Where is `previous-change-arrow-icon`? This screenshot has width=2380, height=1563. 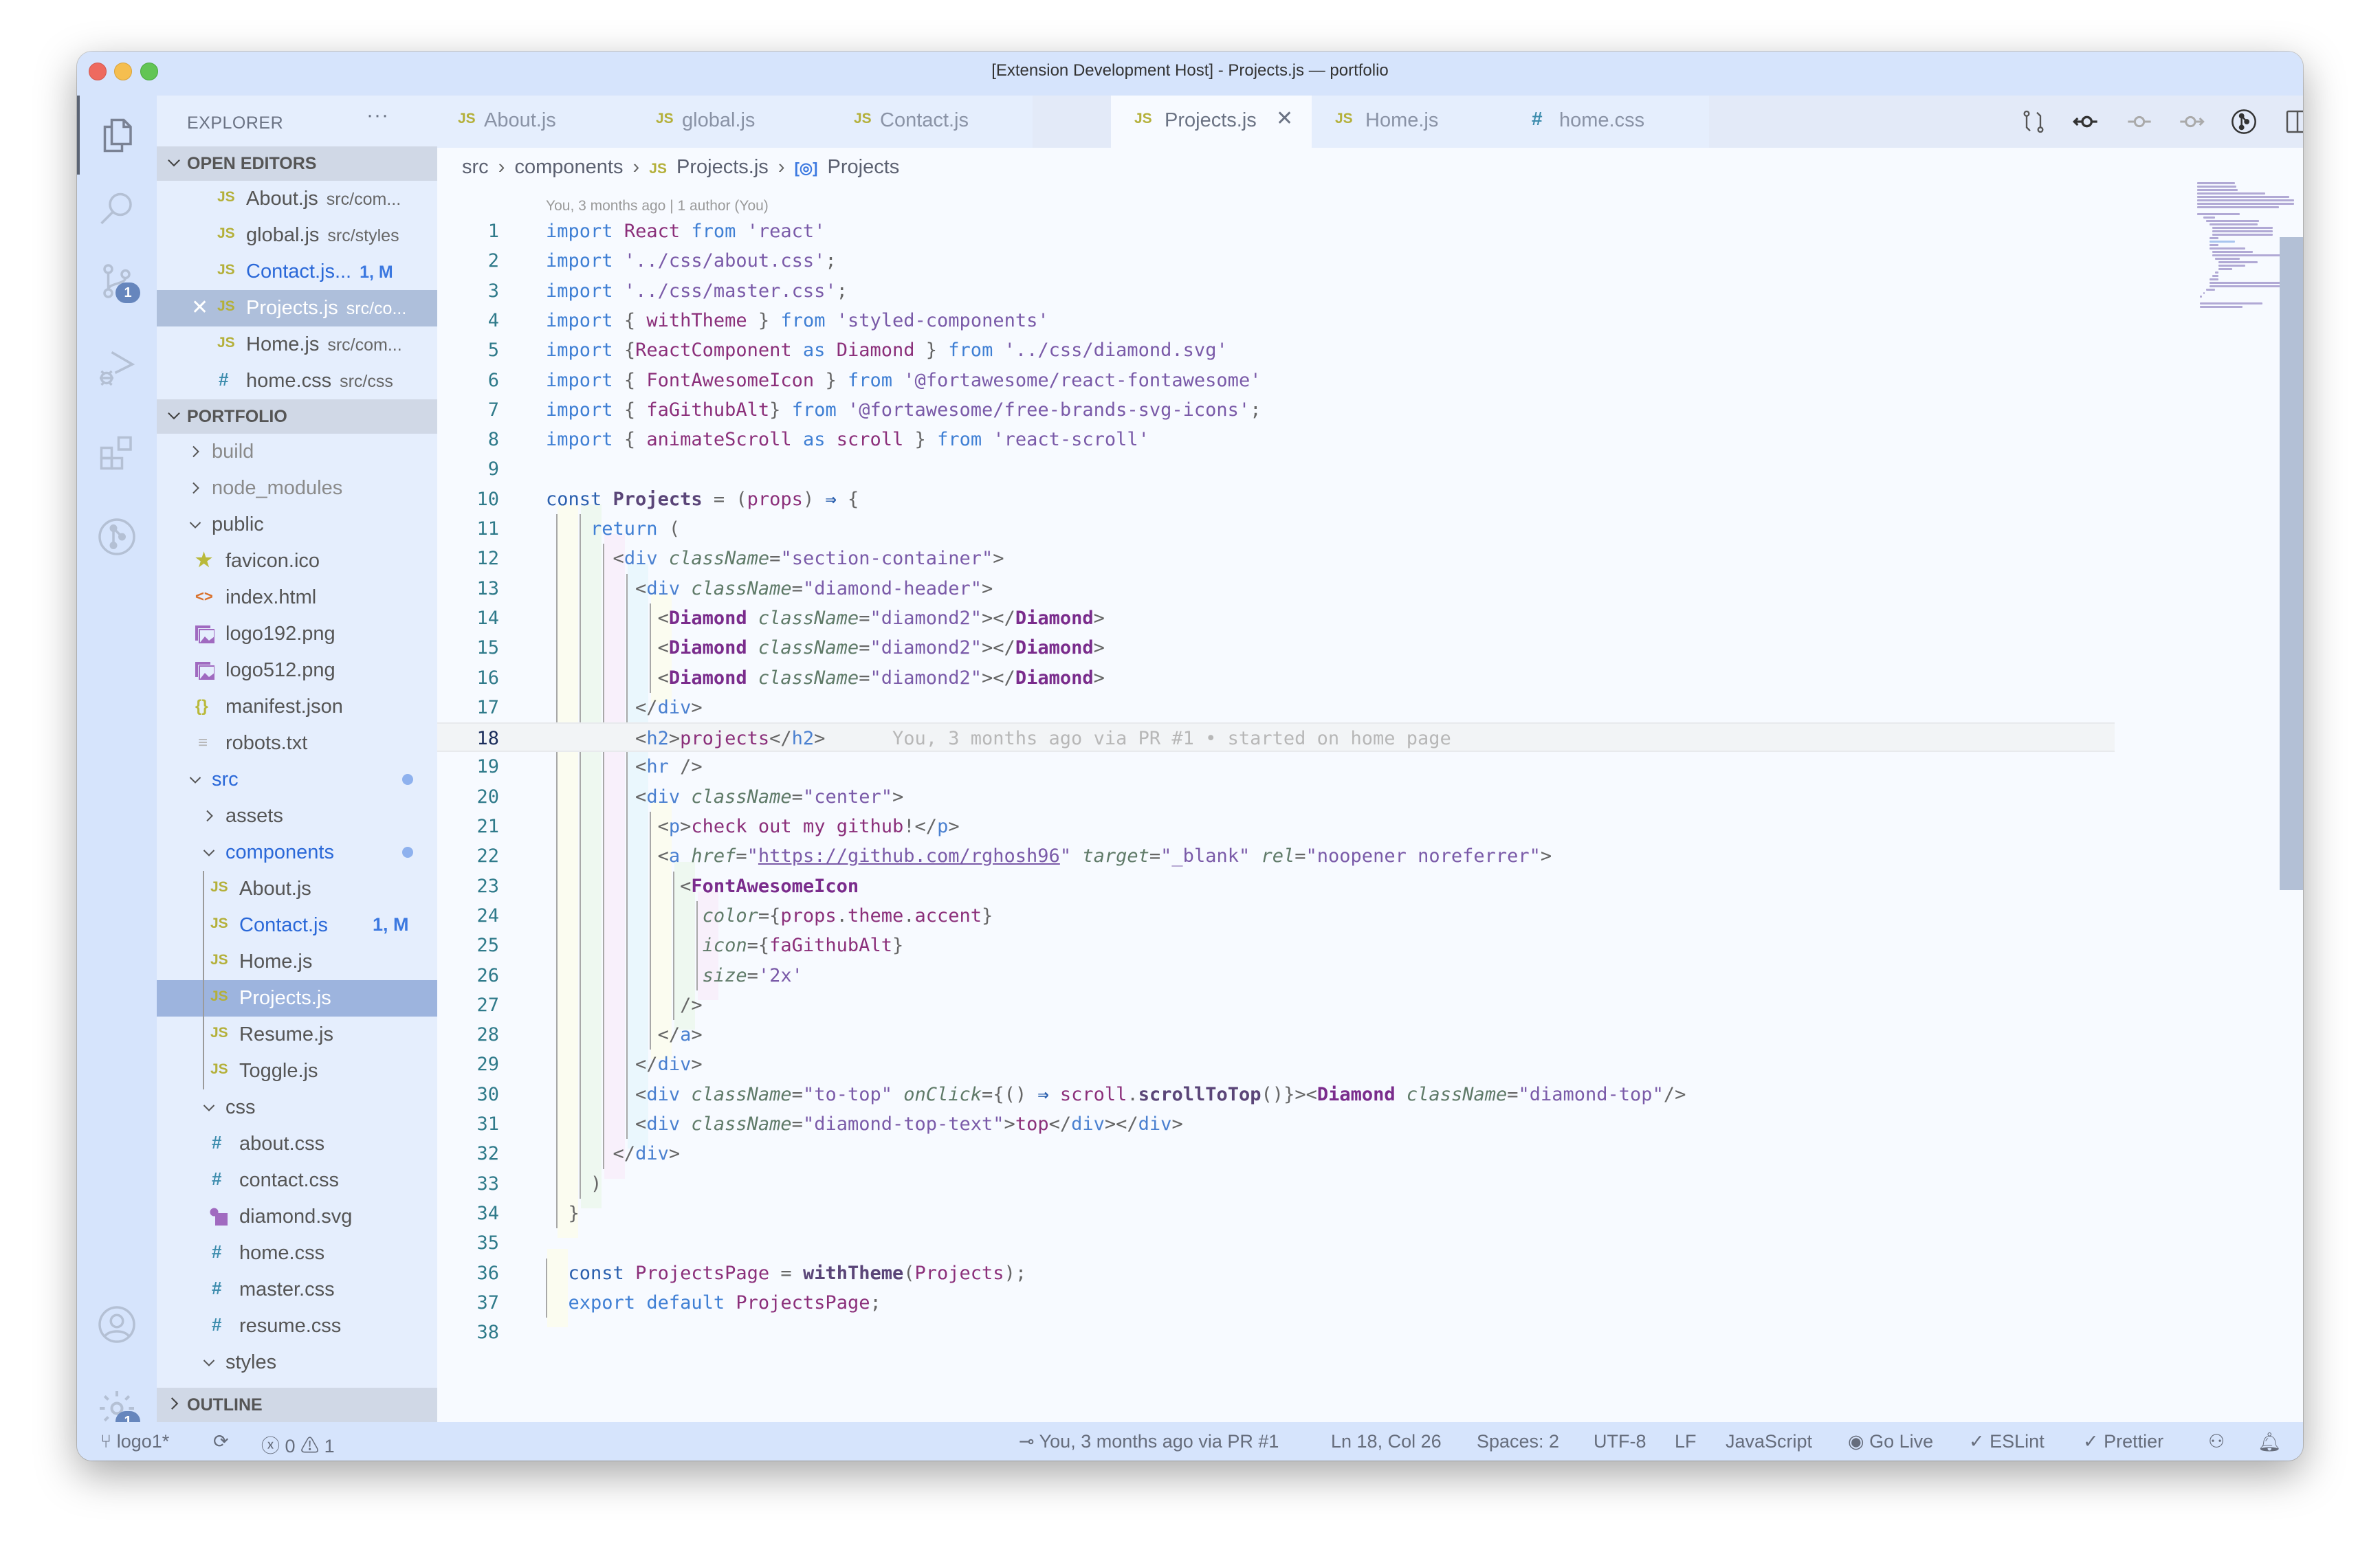 previous-change-arrow-icon is located at coordinates (2086, 121).